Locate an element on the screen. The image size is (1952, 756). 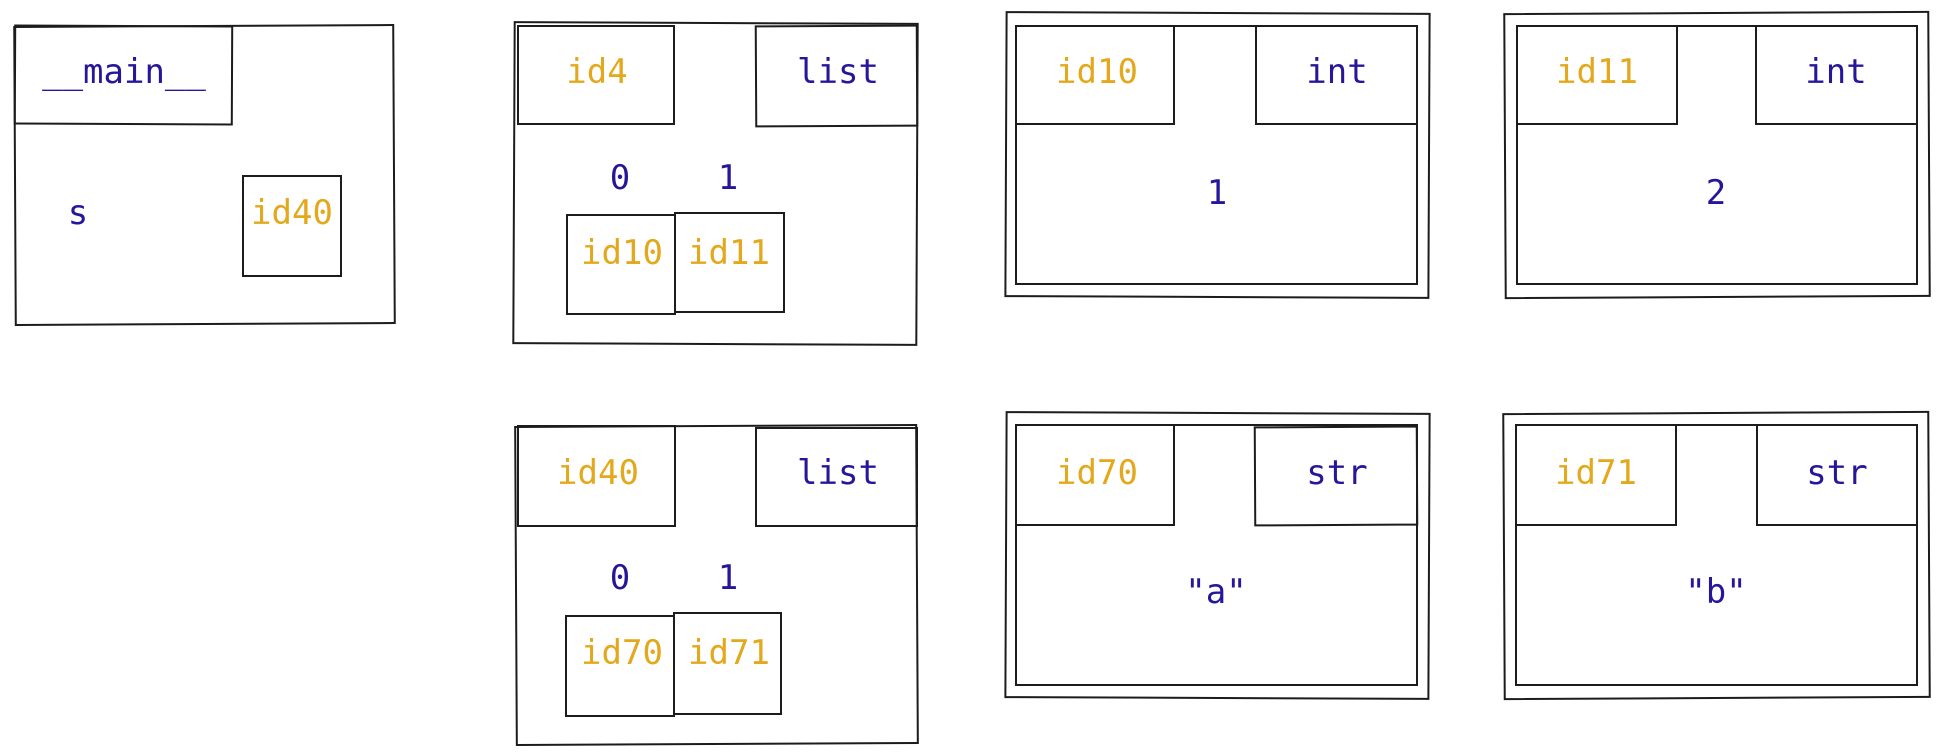
list-cell-ref: id70 is located at coordinates (622, 653).